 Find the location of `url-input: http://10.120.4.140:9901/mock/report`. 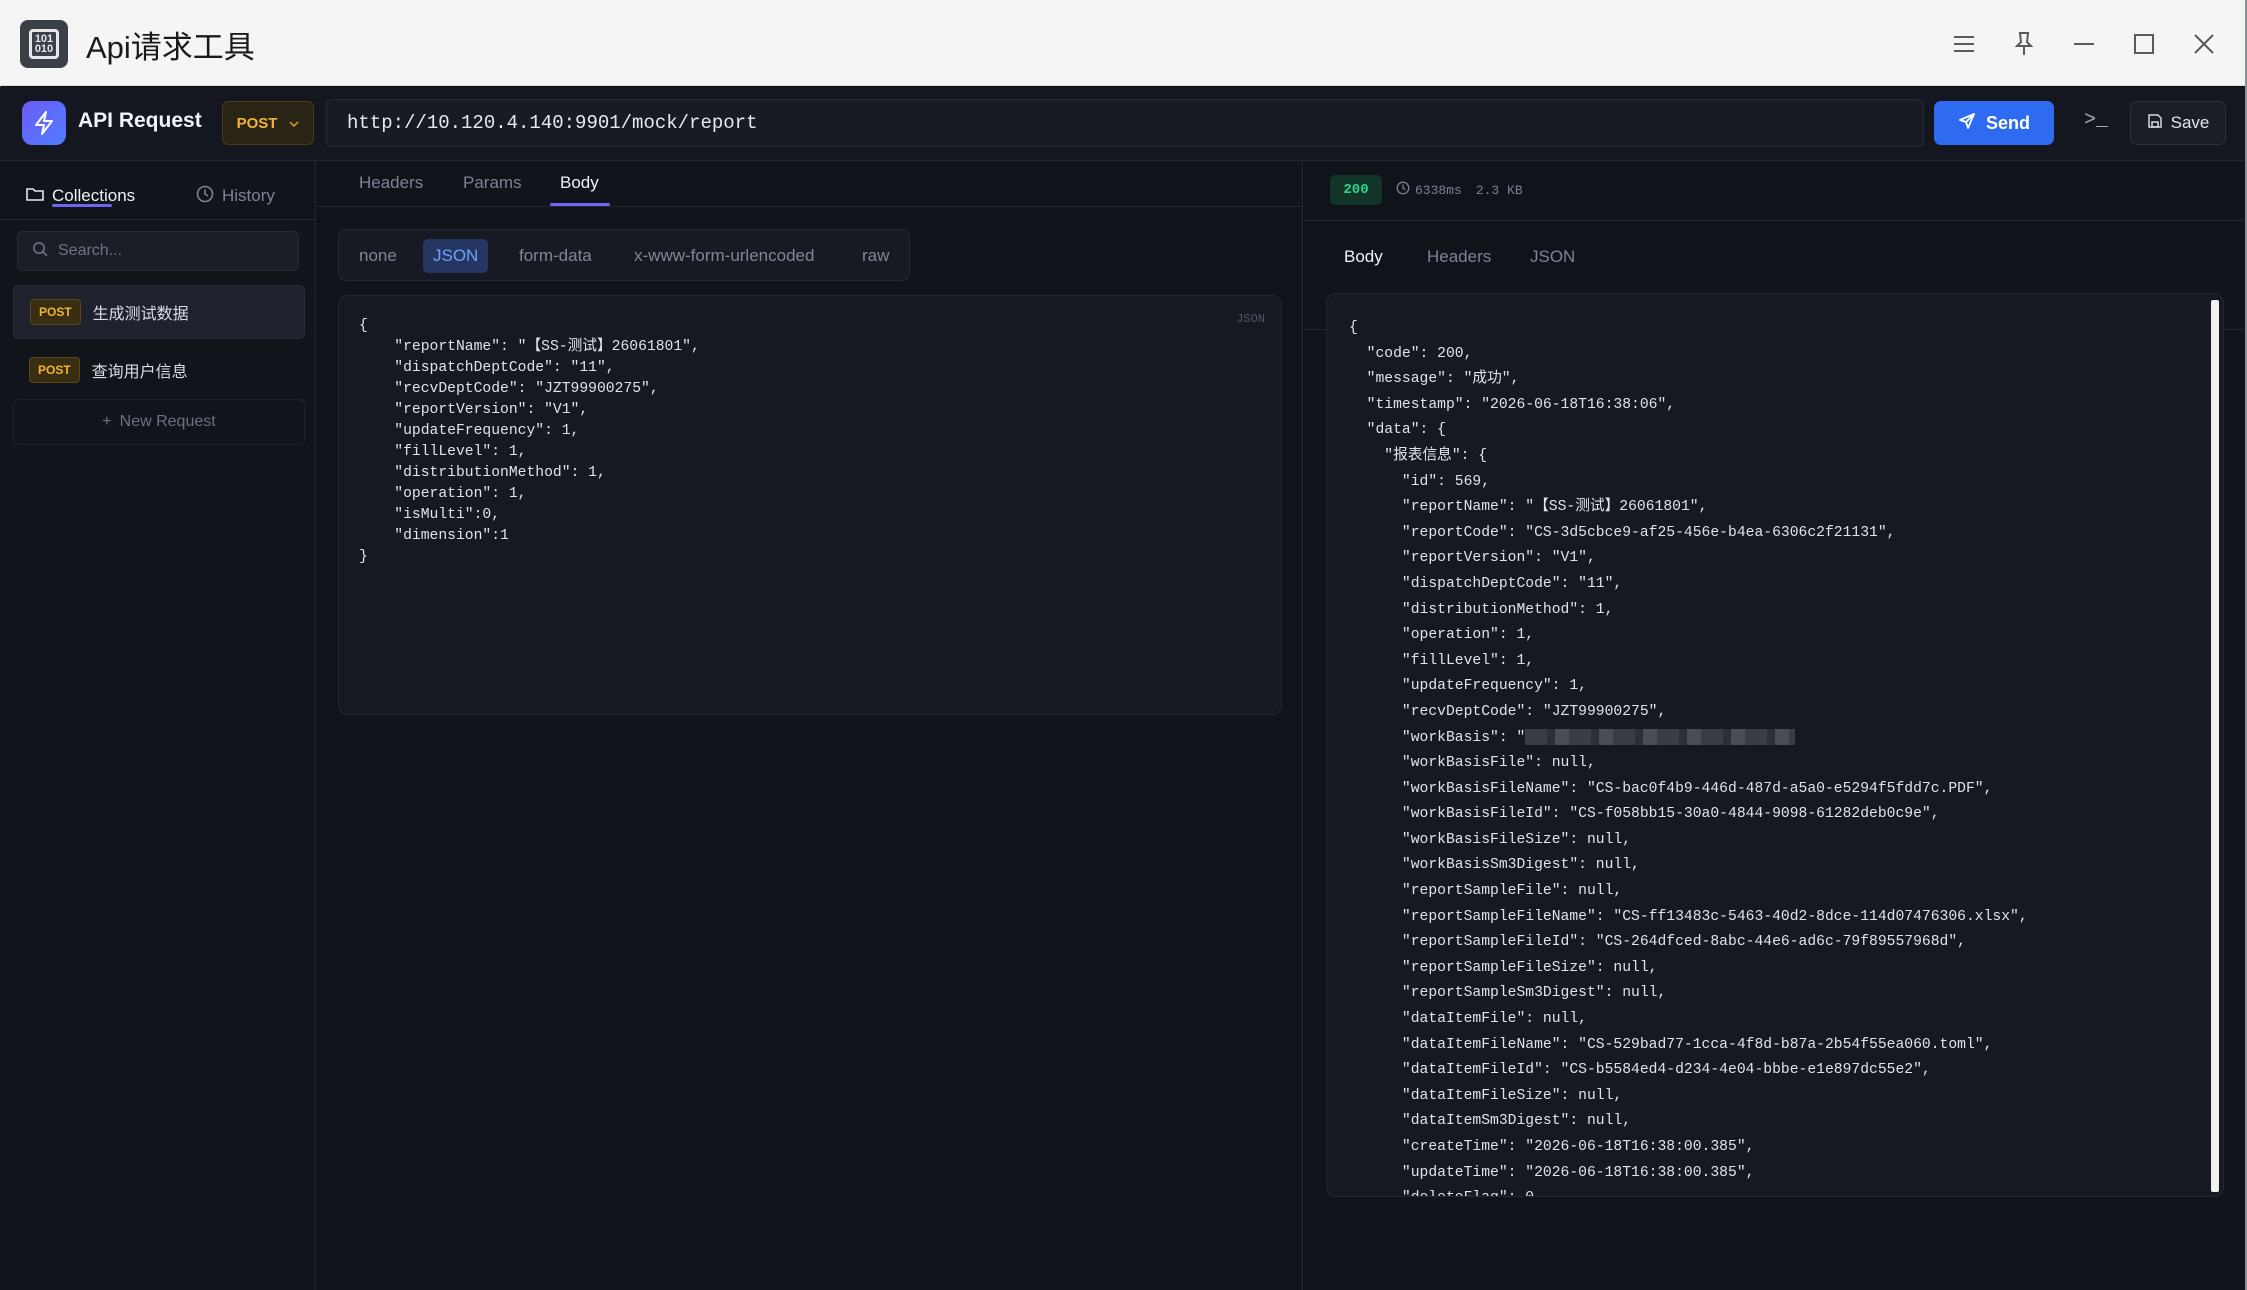

url-input: http://10.120.4.140:9901/mock/report is located at coordinates (1125, 123).